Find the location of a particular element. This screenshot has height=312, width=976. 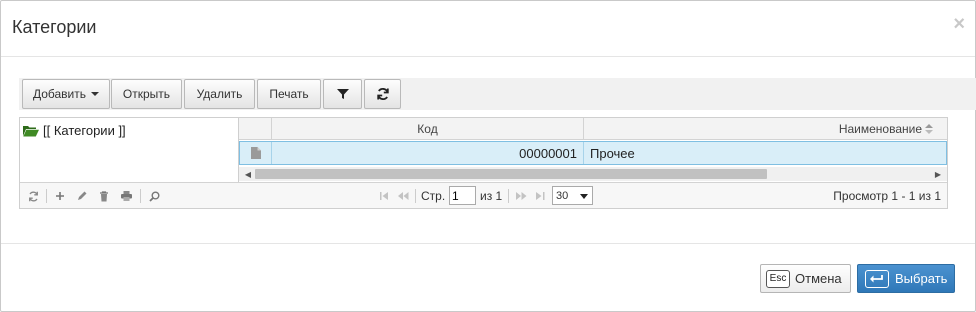

cancel-button-label: Отмена is located at coordinates (818, 278).